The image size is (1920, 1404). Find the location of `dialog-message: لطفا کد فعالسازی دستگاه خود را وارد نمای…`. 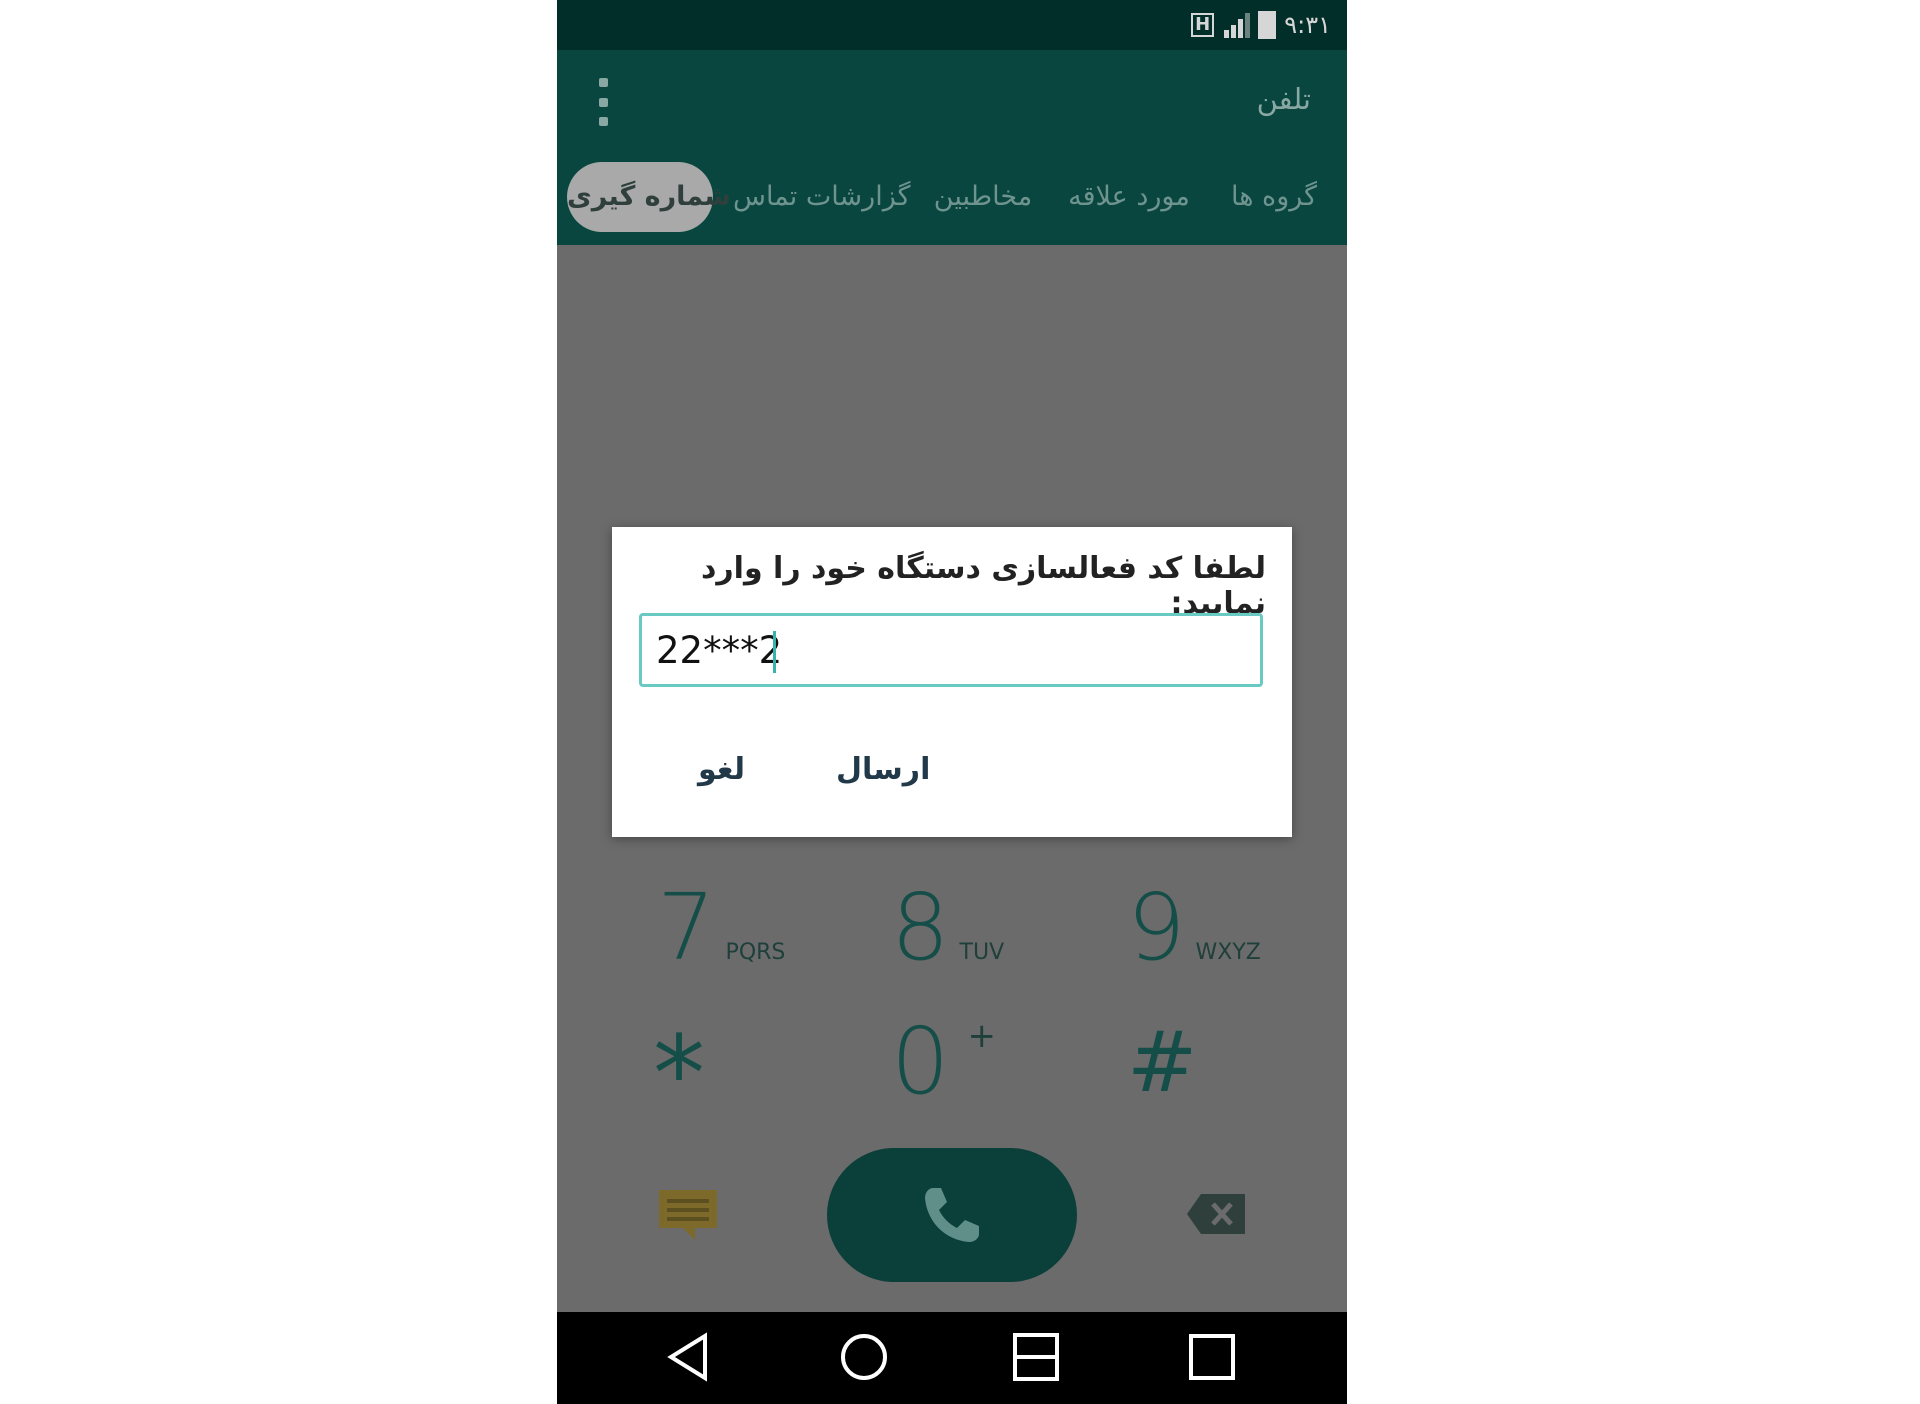

dialog-message: لطفا کد فعالسازی دستگاه خود را وارد نمای… is located at coordinates (983, 586).